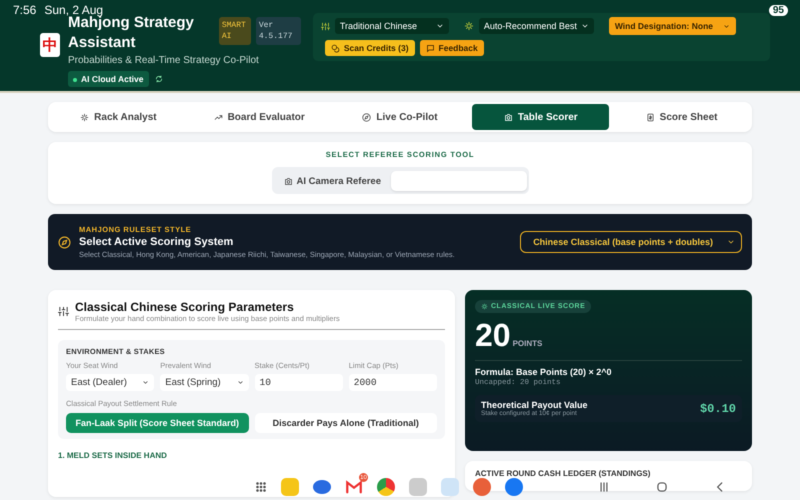 This screenshot has height=500, width=800. What do you see at coordinates (204, 382) in the screenshot?
I see `select-field: East (Spring)` at bounding box center [204, 382].